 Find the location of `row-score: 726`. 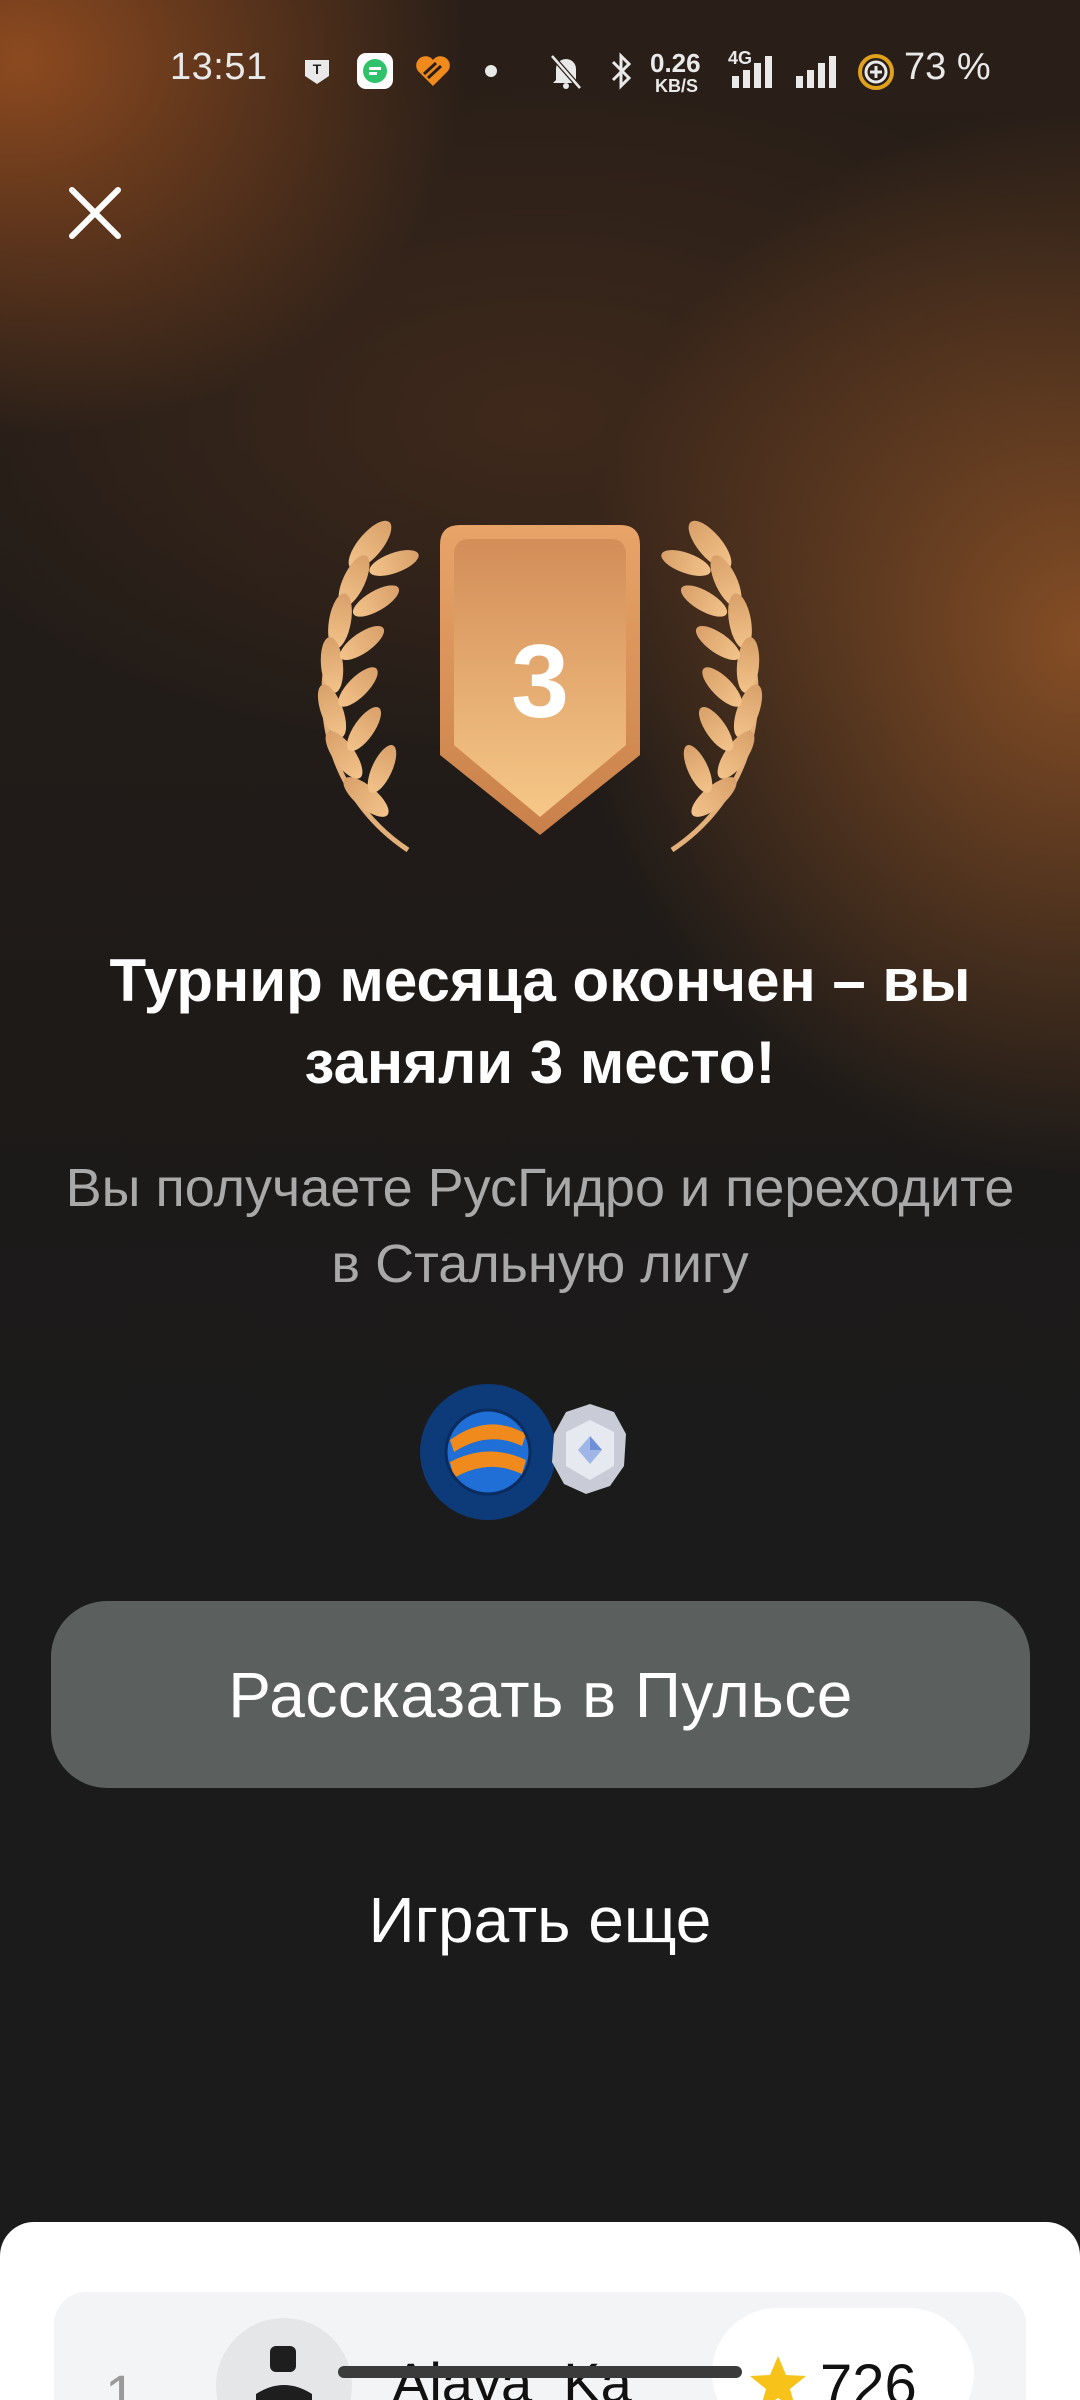

row-score: 726 is located at coordinates (868, 2376).